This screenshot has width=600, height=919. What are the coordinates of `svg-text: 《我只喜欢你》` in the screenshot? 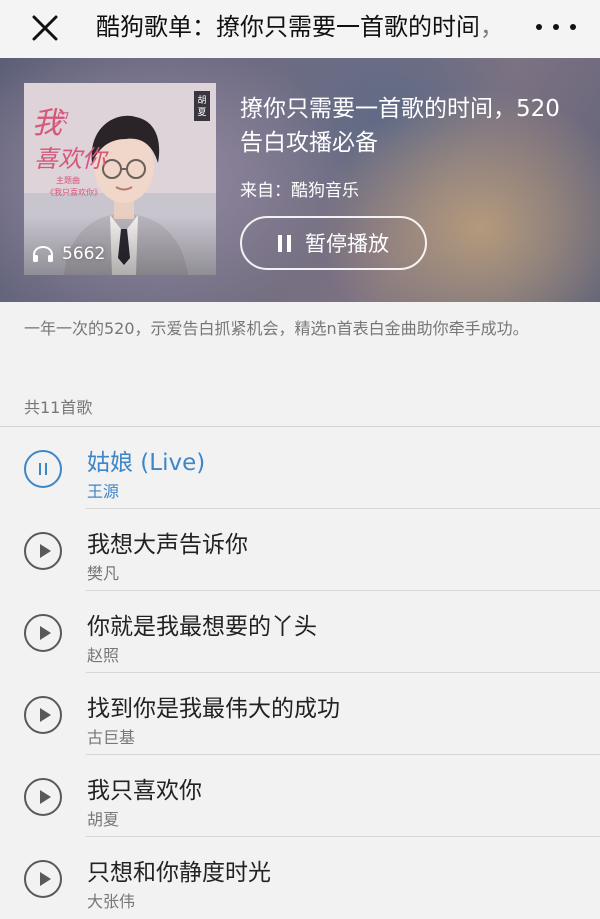 It's located at (74, 192).